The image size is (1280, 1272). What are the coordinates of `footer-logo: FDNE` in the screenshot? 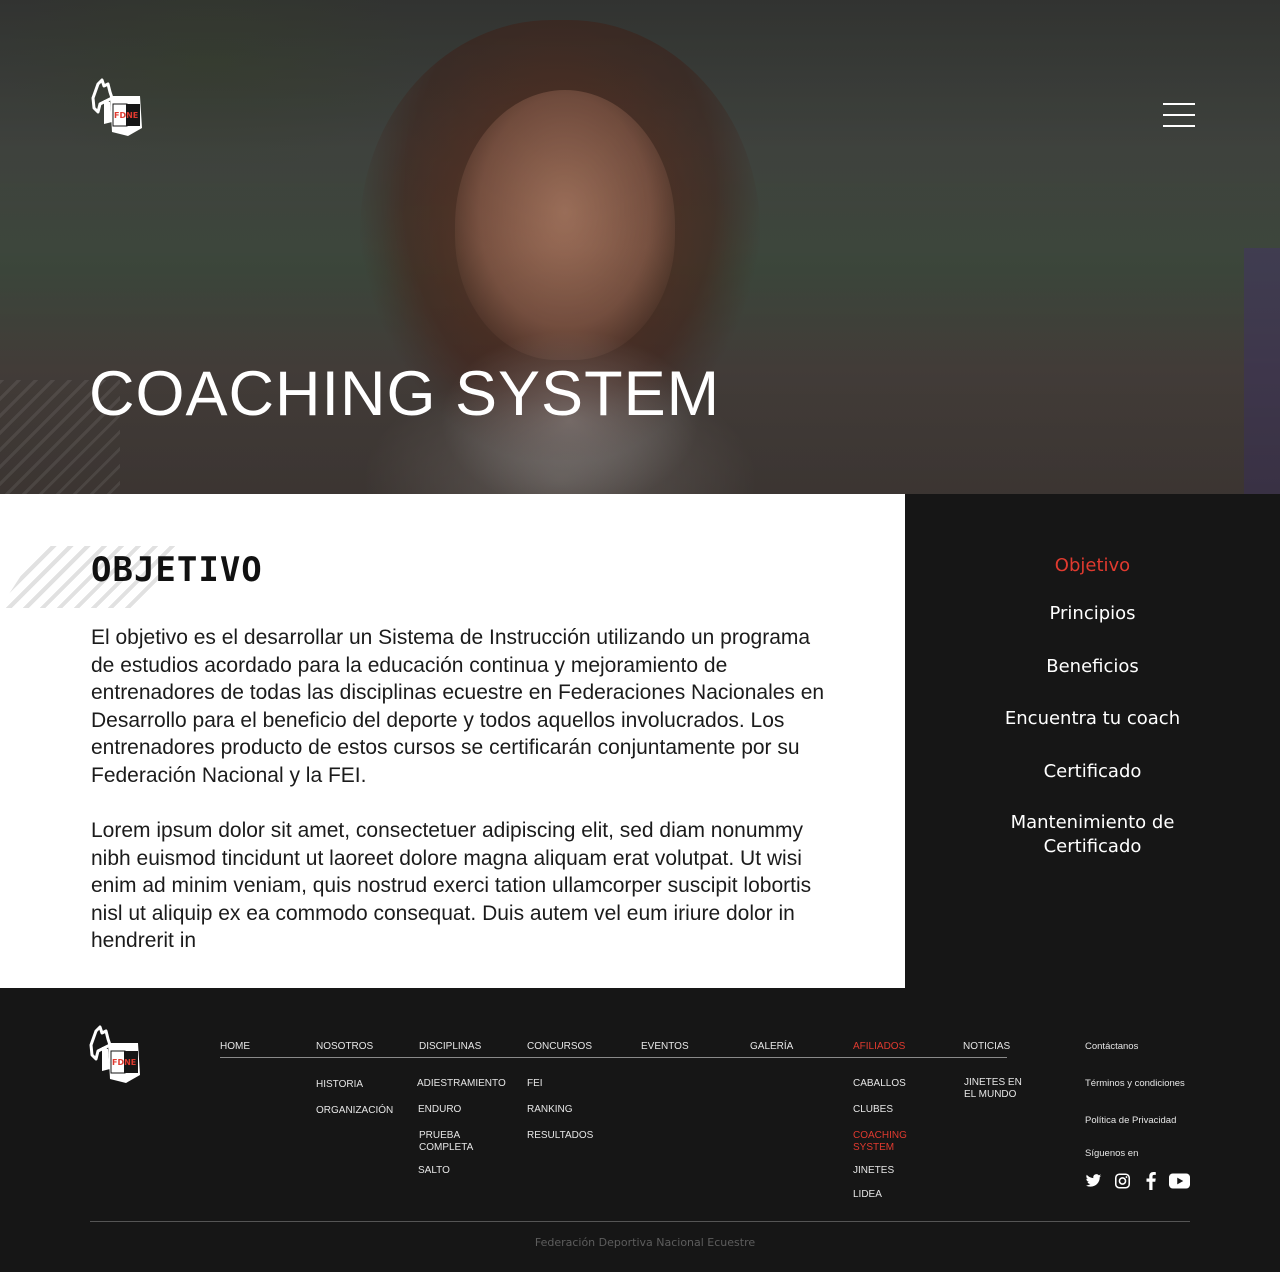 It's located at (115, 1055).